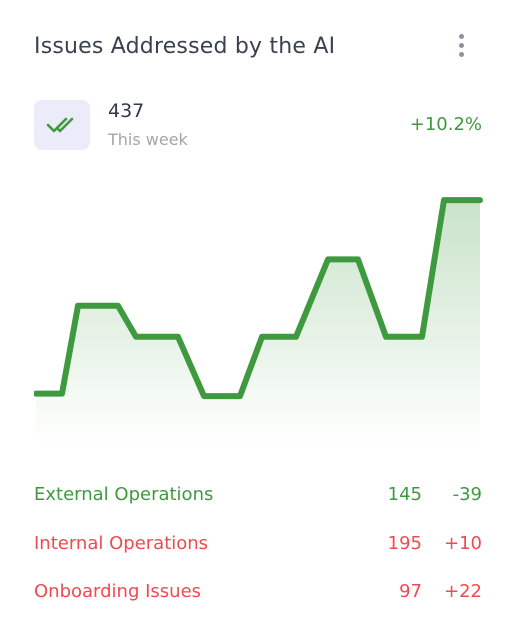  What do you see at coordinates (126, 111) in the screenshot?
I see `issues-total: 437` at bounding box center [126, 111].